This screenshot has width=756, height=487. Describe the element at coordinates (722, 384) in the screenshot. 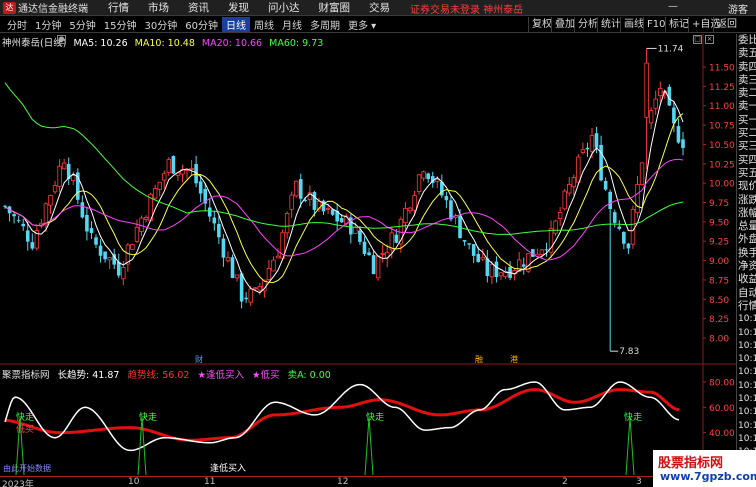

I see `ind-tick-label: 80.00` at that location.